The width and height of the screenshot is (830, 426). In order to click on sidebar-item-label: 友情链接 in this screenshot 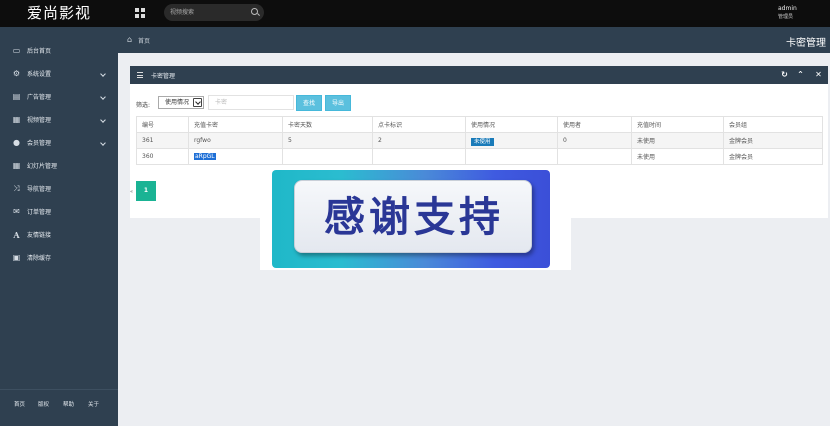, I will do `click(39, 235)`.